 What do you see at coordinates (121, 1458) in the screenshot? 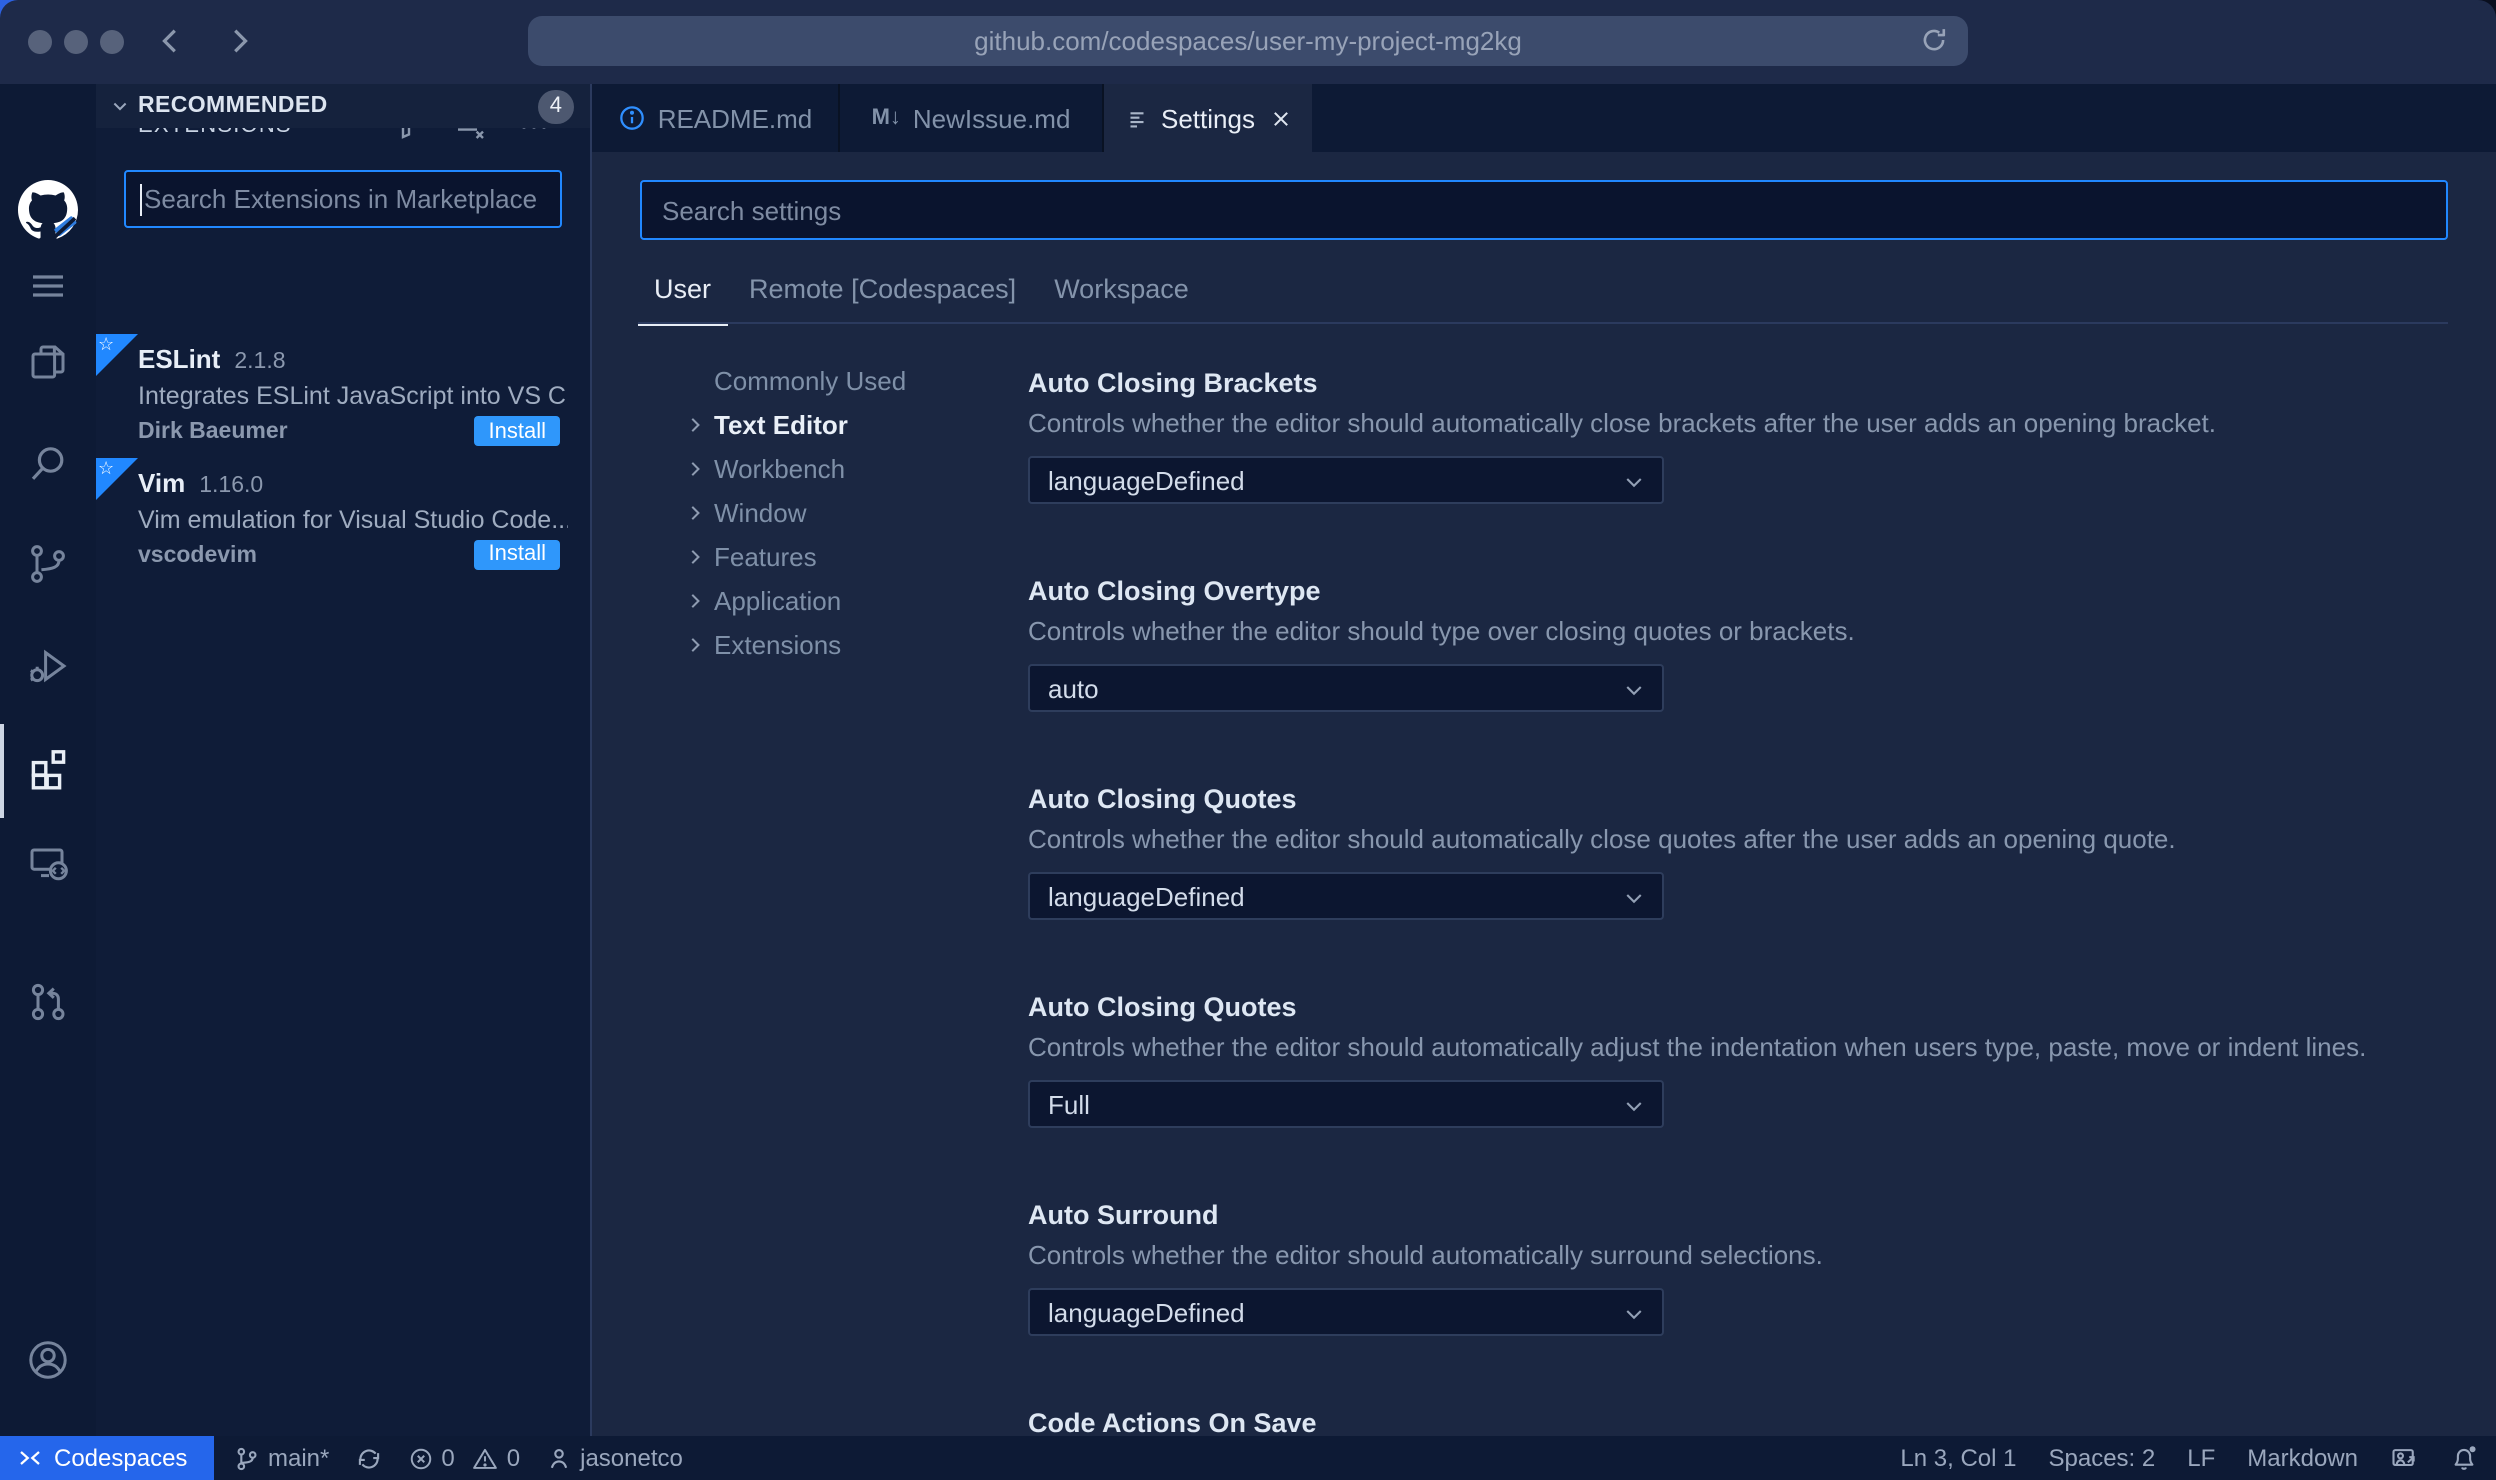
I see `remote-label: Codespaces` at bounding box center [121, 1458].